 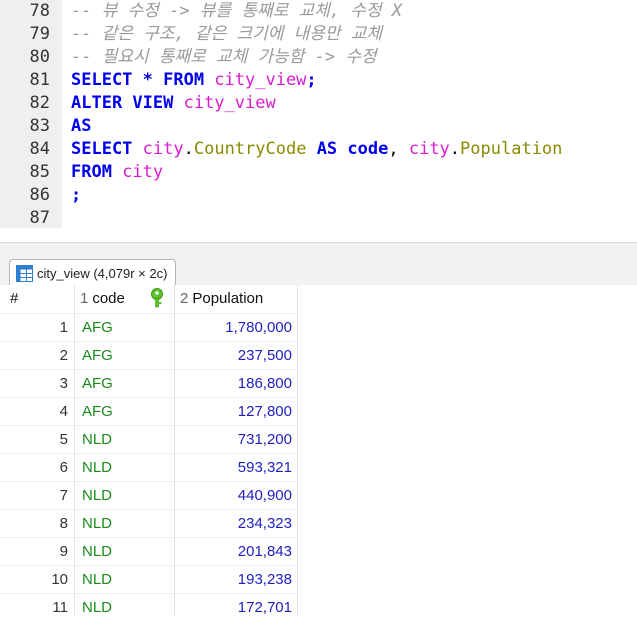 I want to click on table-row: 9 NLD 201,843, so click(x=149, y=551).